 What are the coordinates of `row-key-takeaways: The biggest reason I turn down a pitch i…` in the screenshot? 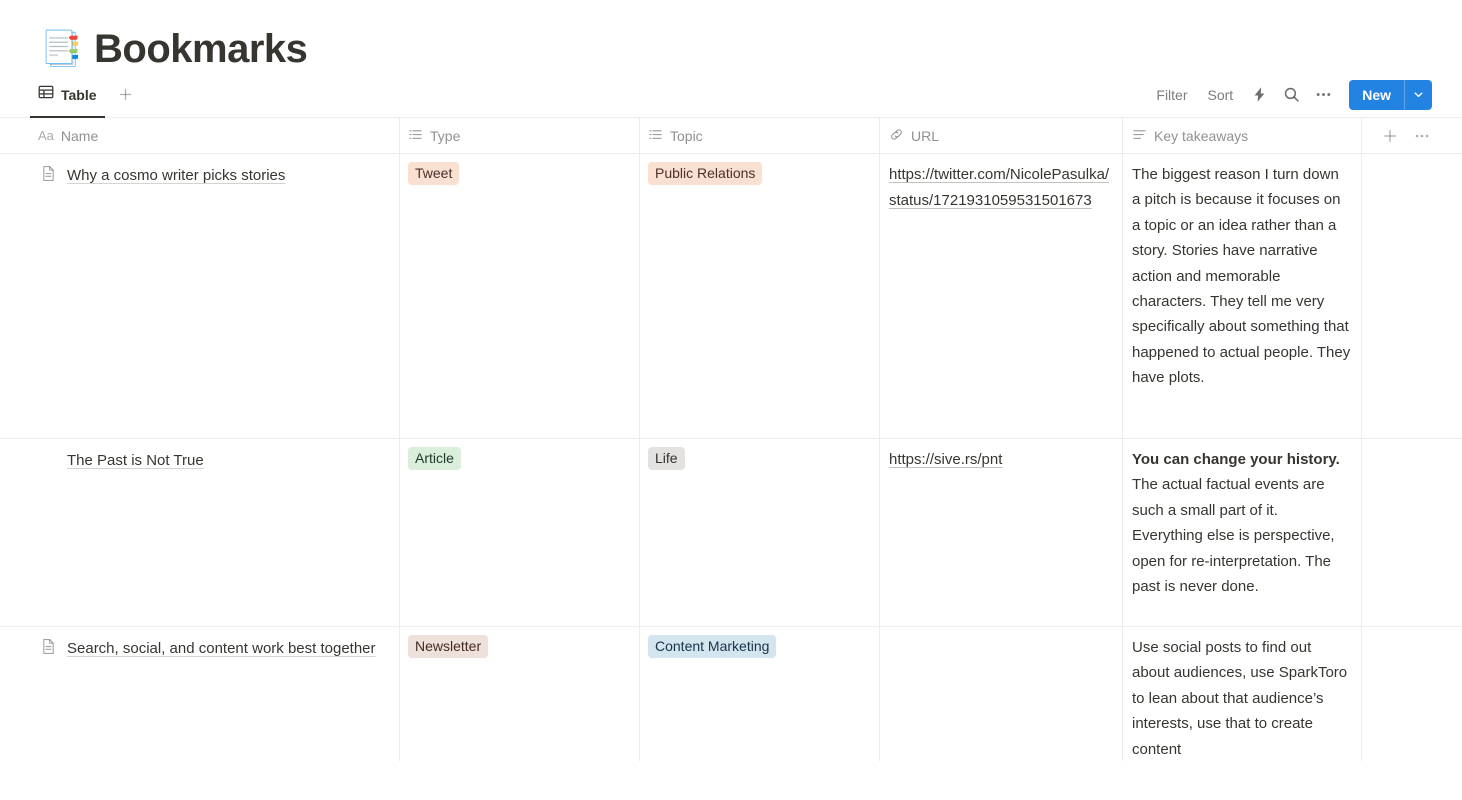 It's located at (1241, 276).